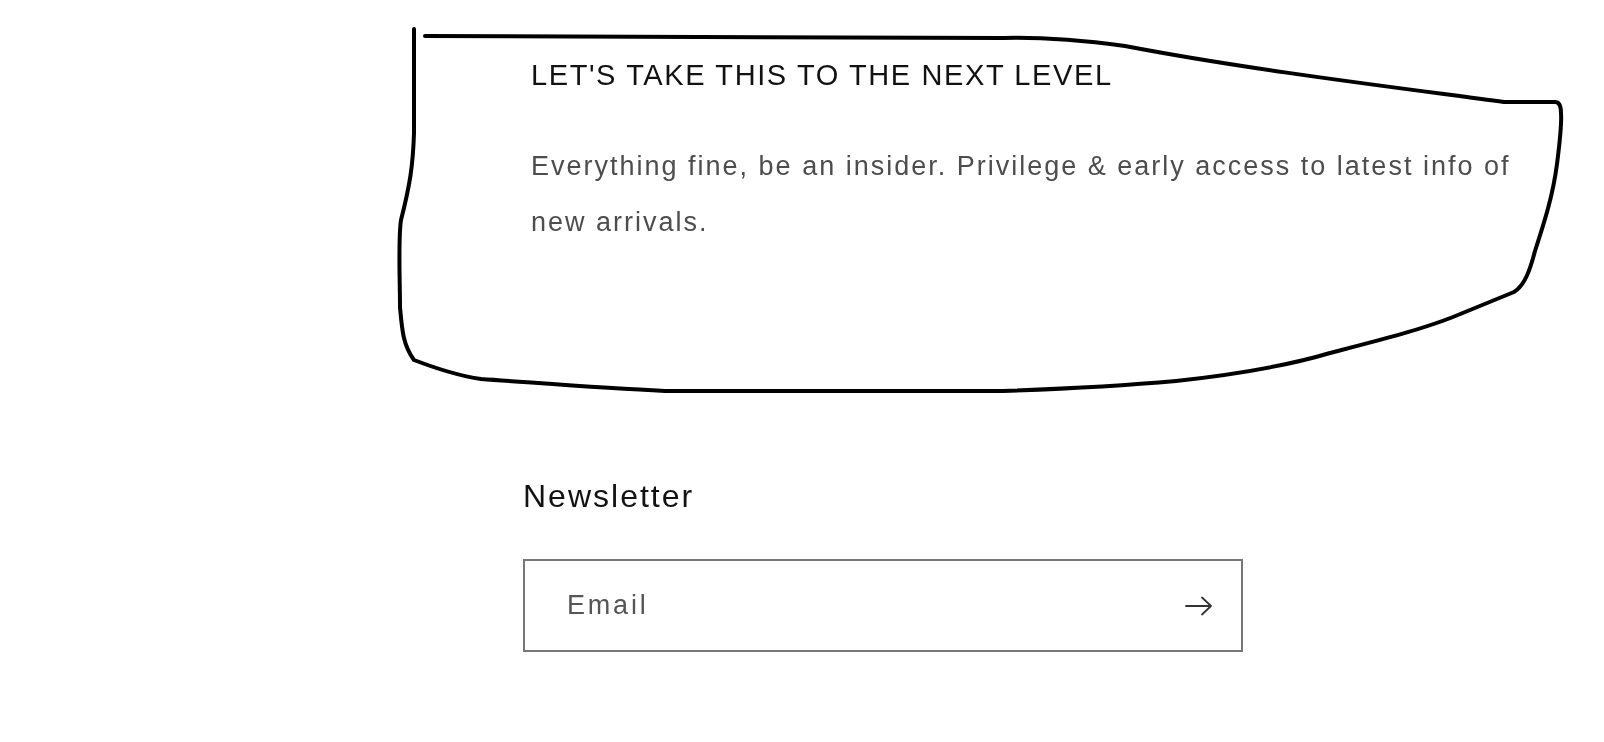 Image resolution: width=1604 pixels, height=742 pixels. I want to click on email-field: Email, so click(883, 605).